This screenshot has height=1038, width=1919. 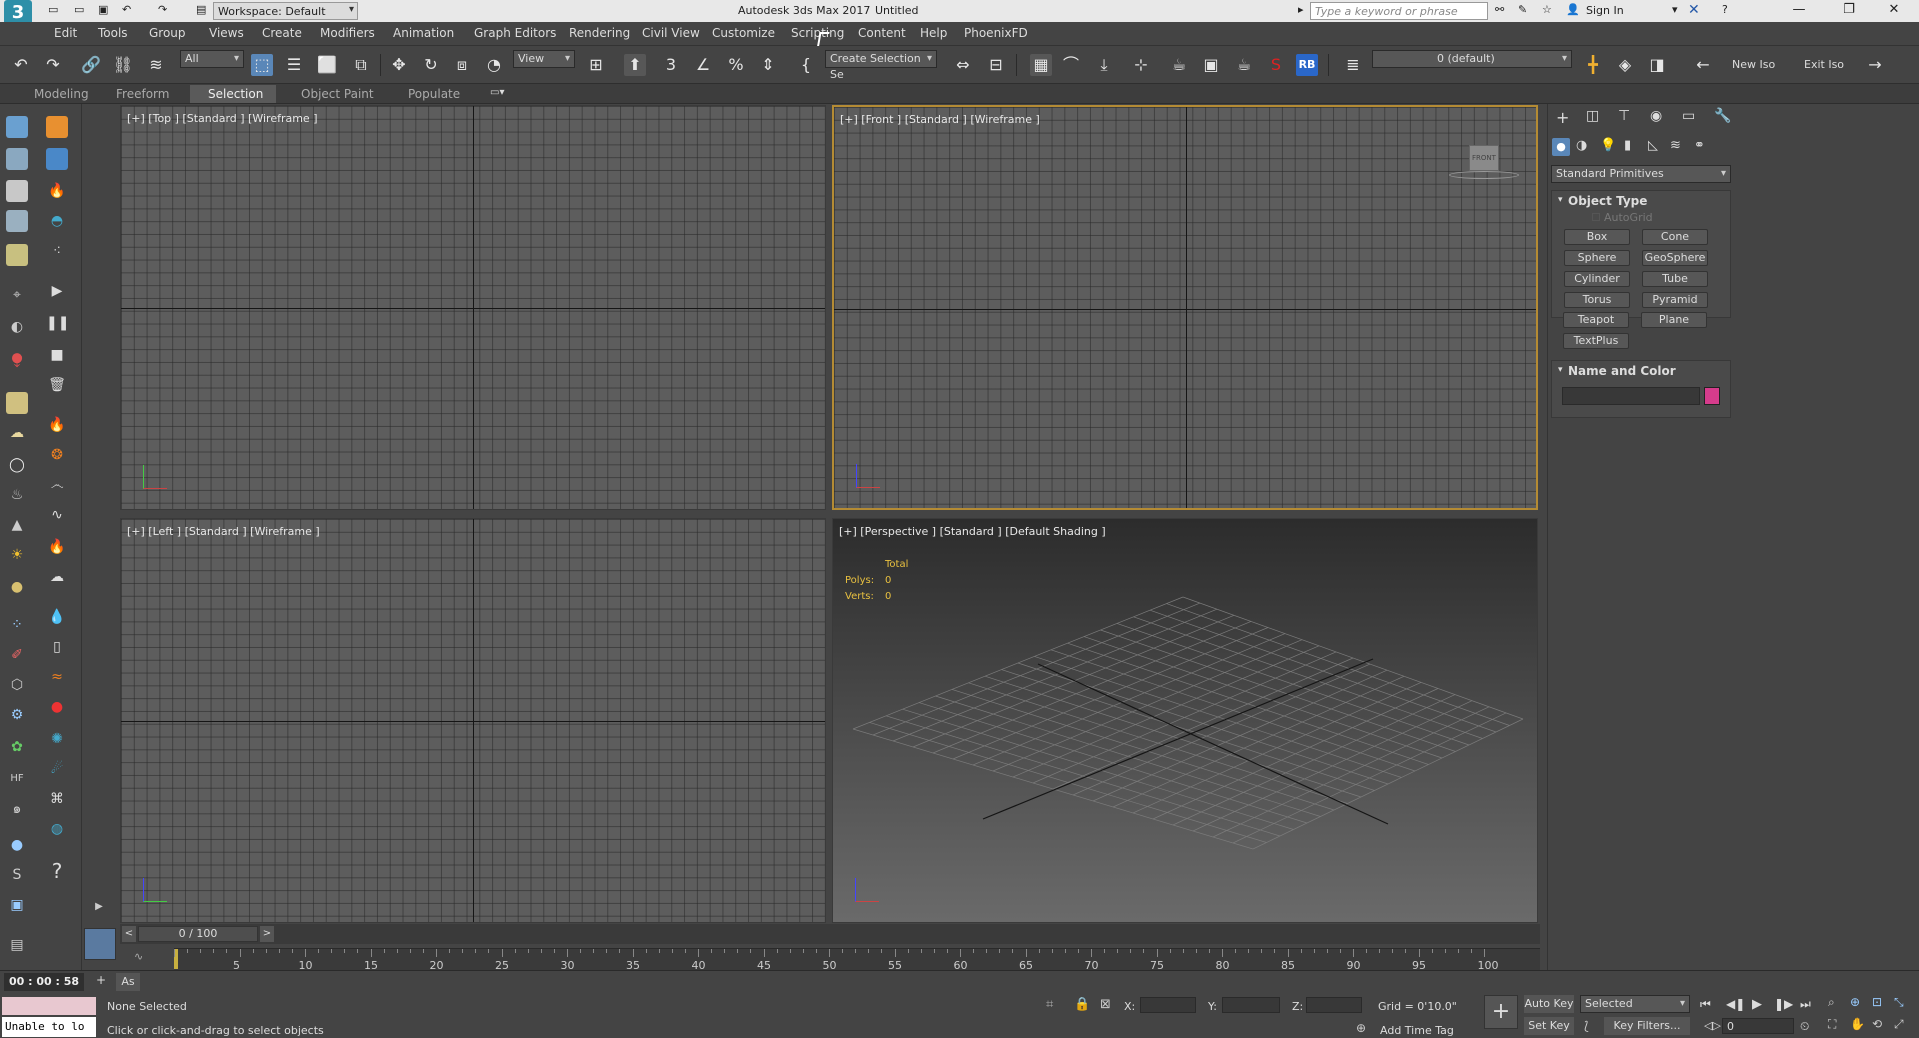 I want to click on viewport-layout-icon, so click(x=100, y=944).